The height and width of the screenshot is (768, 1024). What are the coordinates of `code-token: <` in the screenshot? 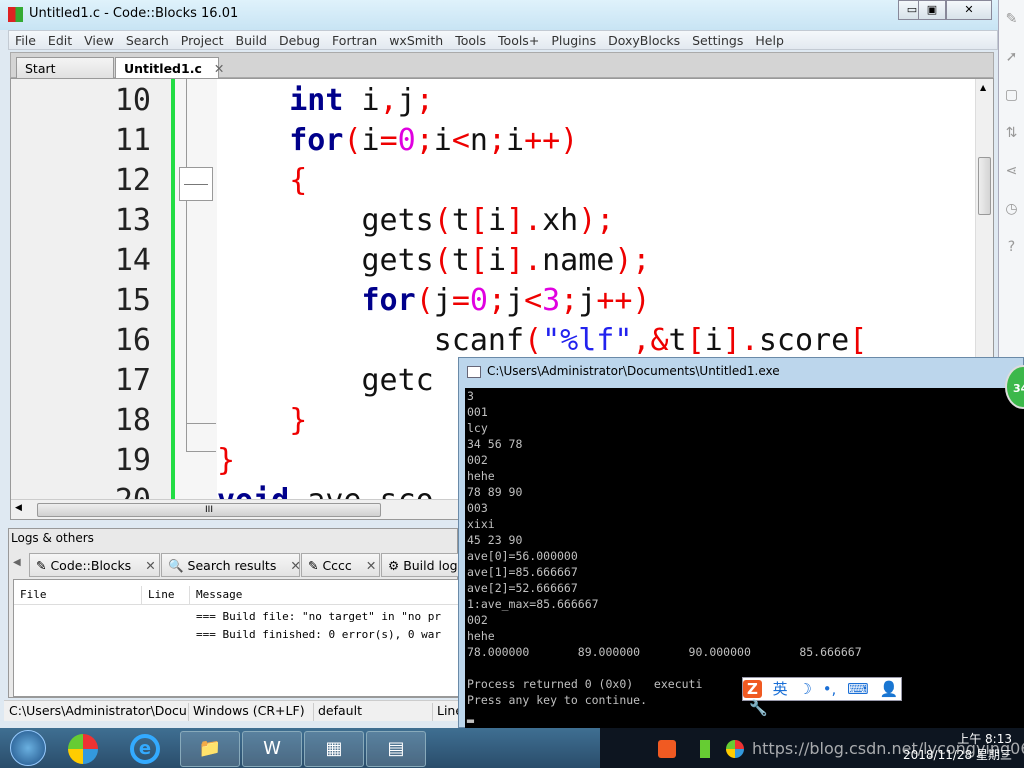 It's located at (460, 140).